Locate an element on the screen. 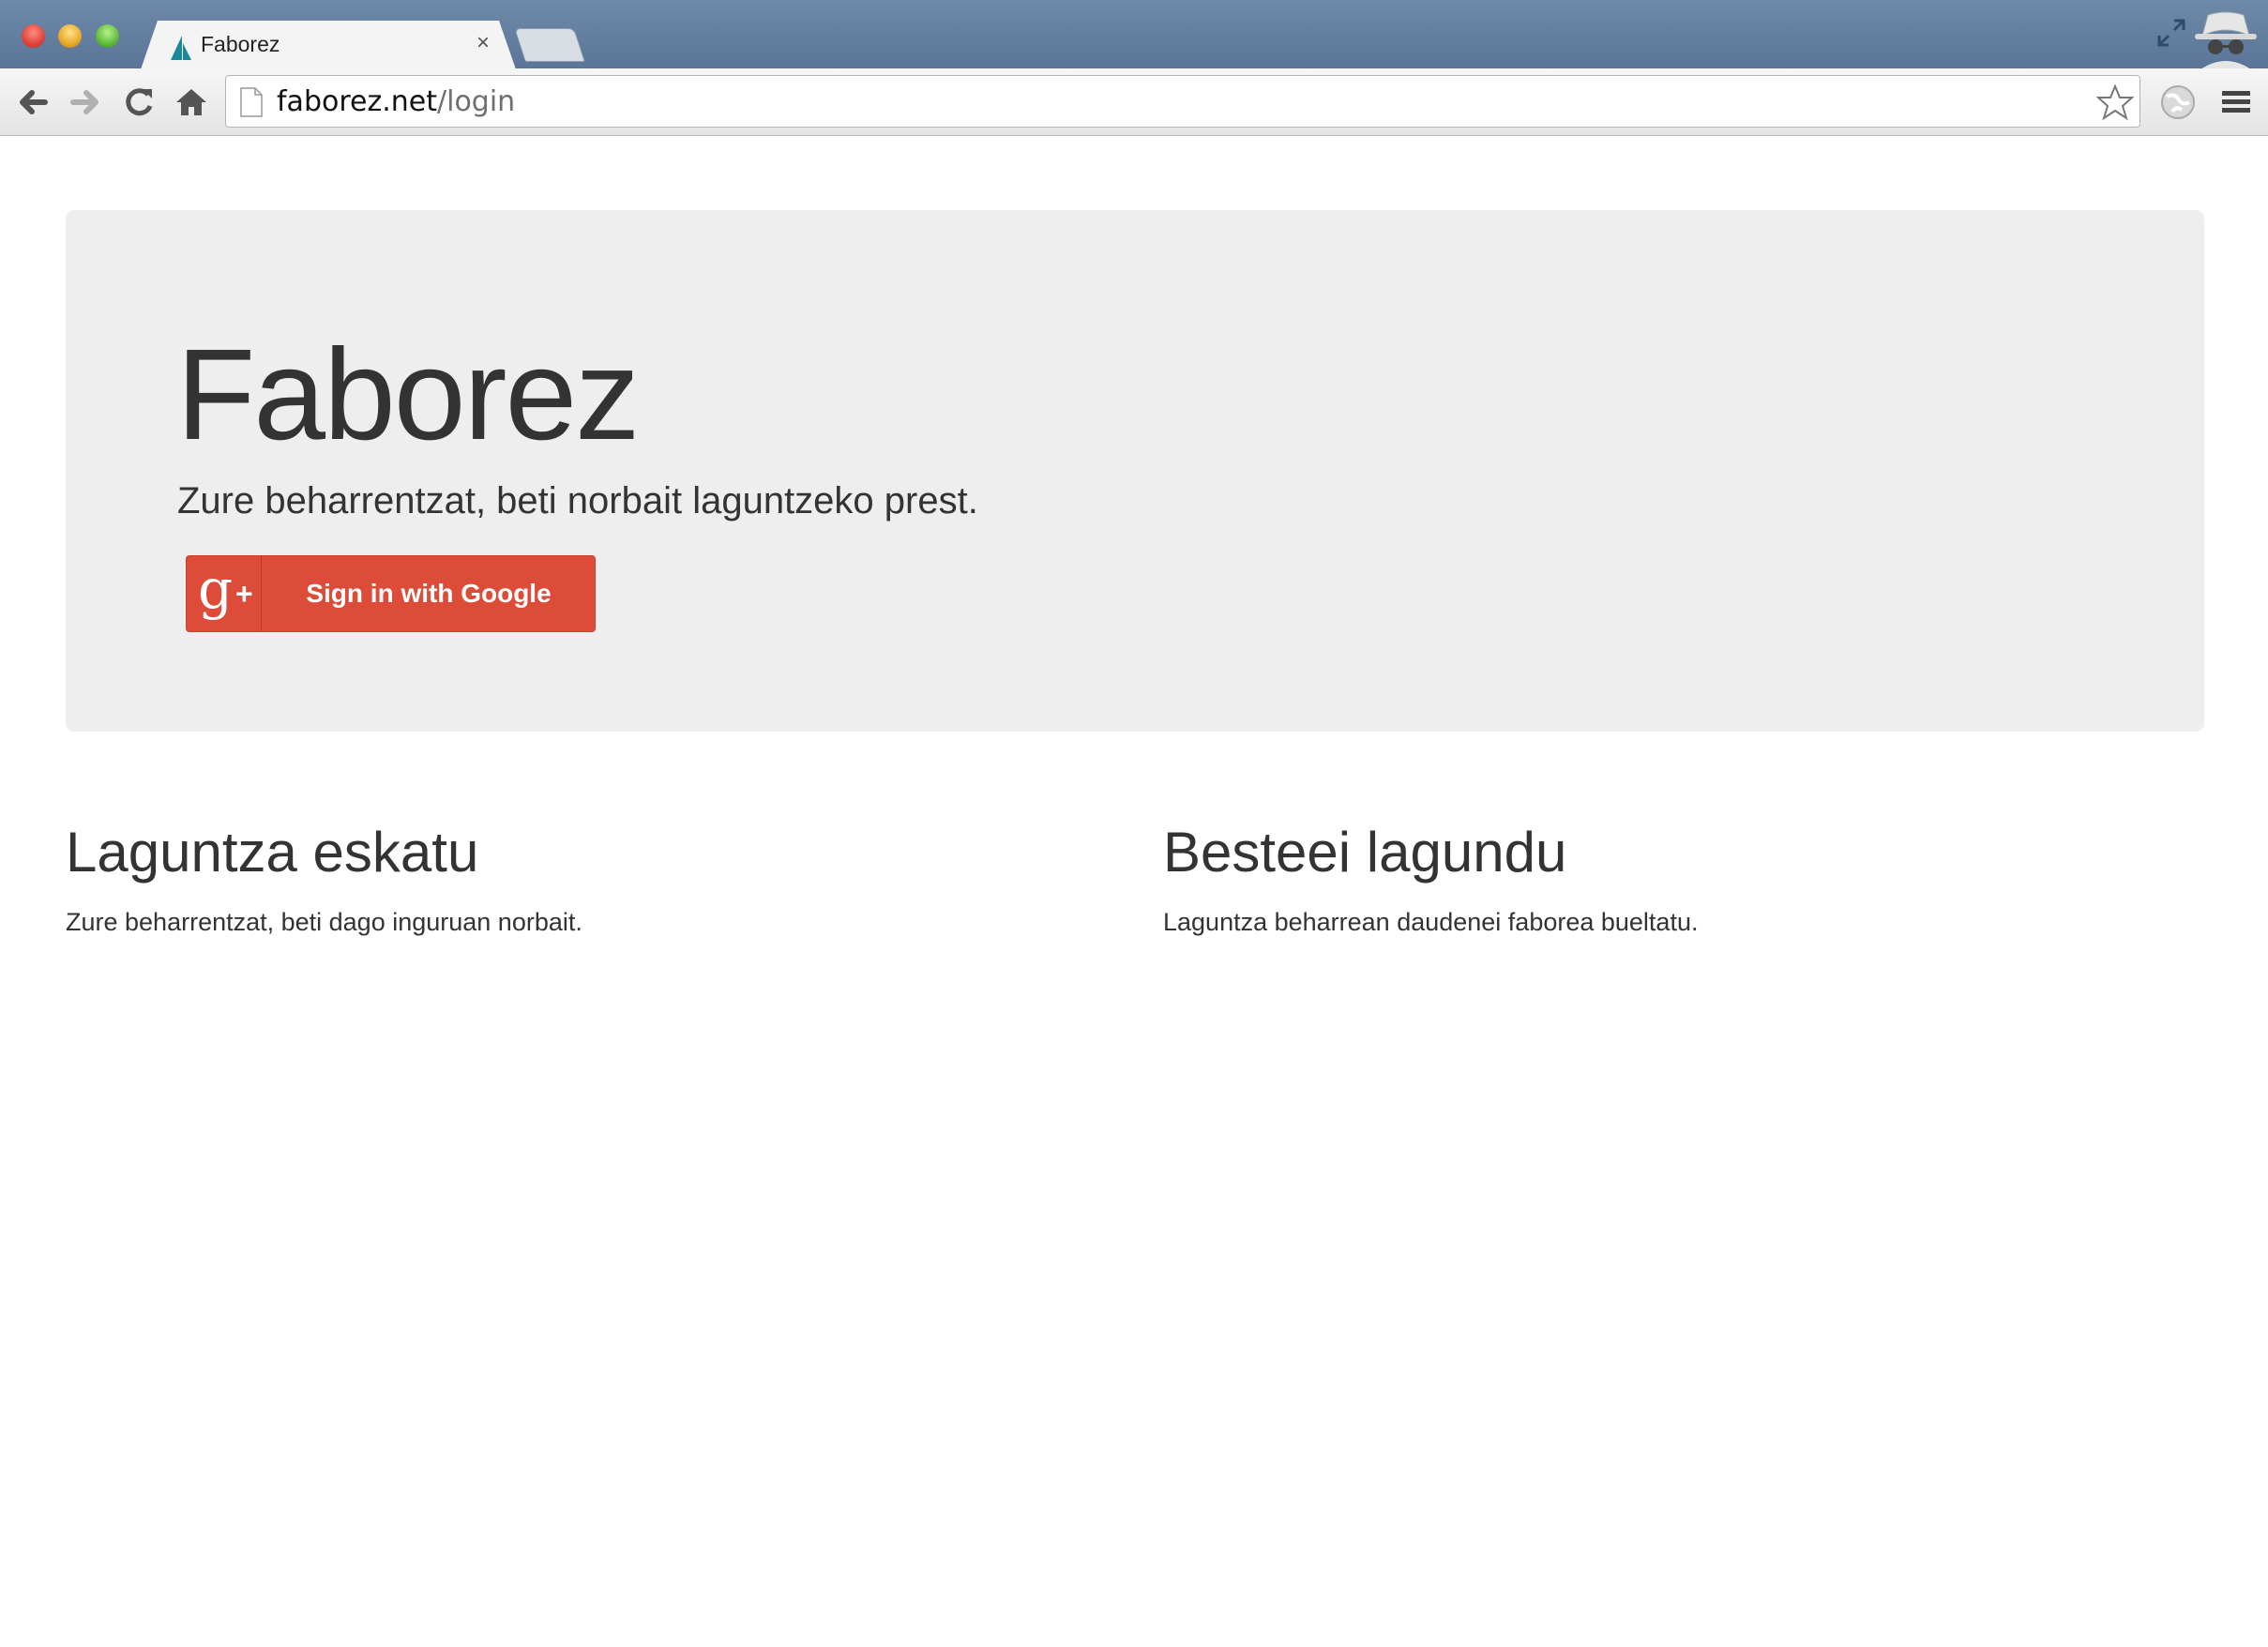 This screenshot has width=2268, height=1647. tab-close-icon: × is located at coordinates (483, 43).